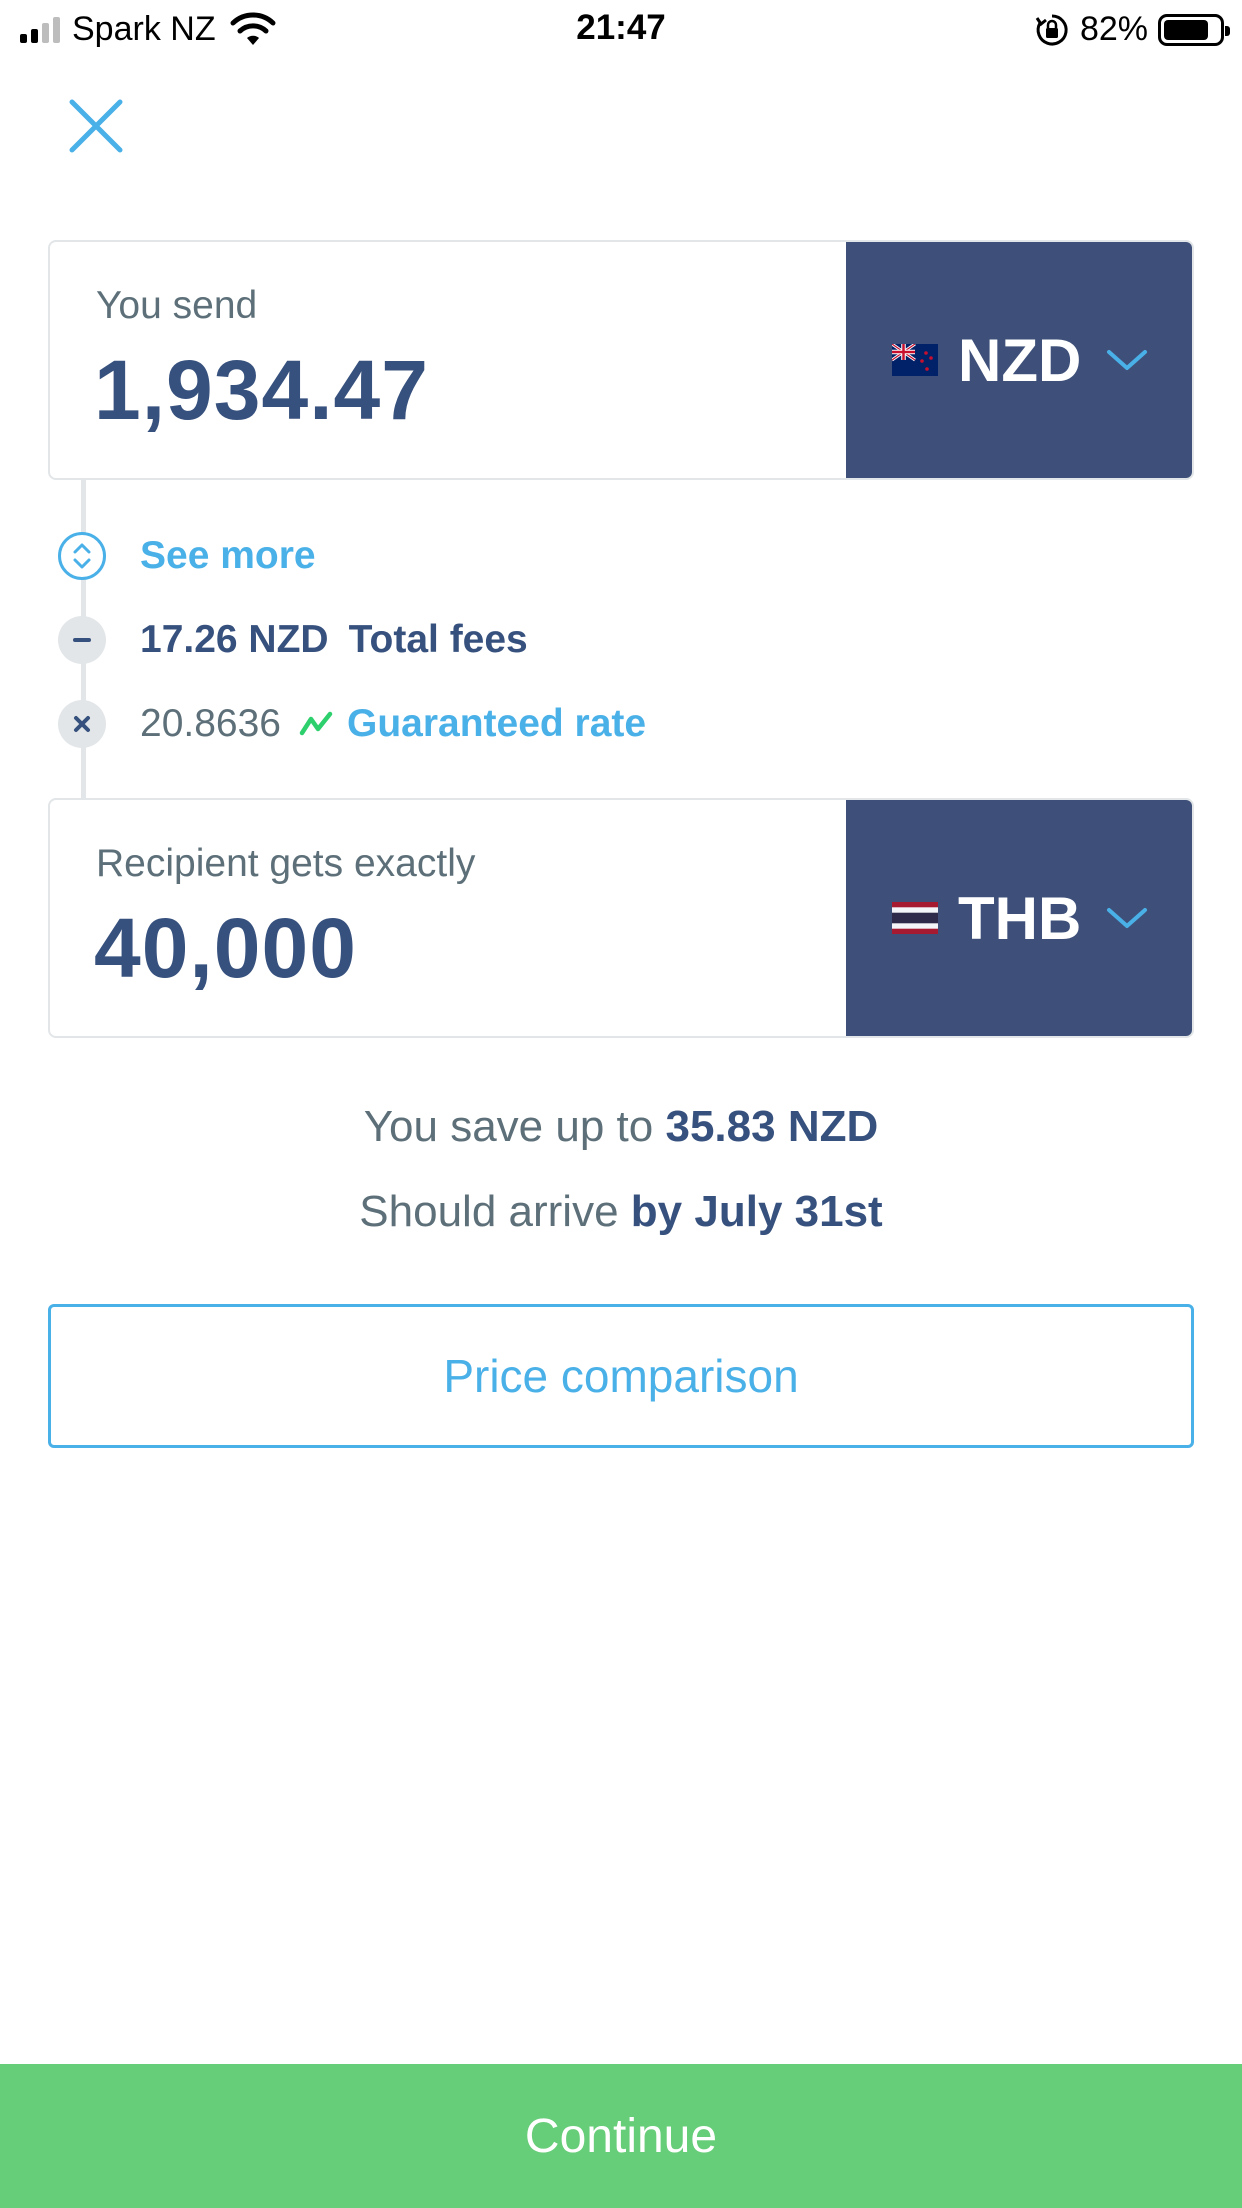  What do you see at coordinates (82, 640) in the screenshot?
I see `minus-icon` at bounding box center [82, 640].